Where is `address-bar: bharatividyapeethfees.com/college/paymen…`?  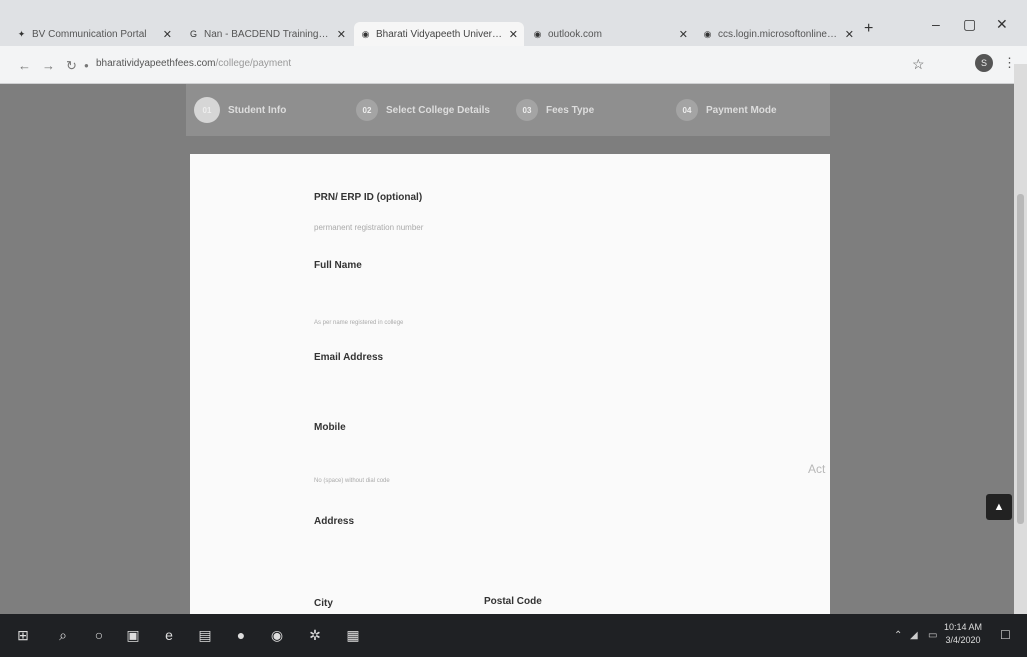 address-bar: bharatividyapeethfees.com/college/paymen… is located at coordinates (193, 63).